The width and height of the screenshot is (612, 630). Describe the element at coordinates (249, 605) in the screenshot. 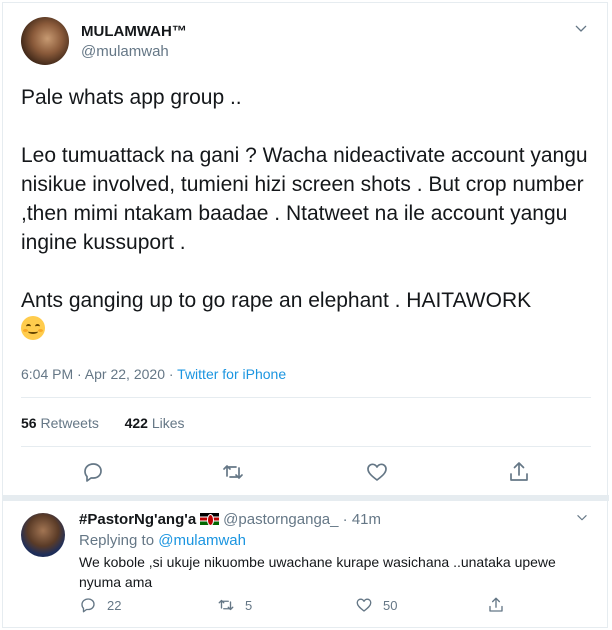

I see `reply-retweet-count: 5` at that location.